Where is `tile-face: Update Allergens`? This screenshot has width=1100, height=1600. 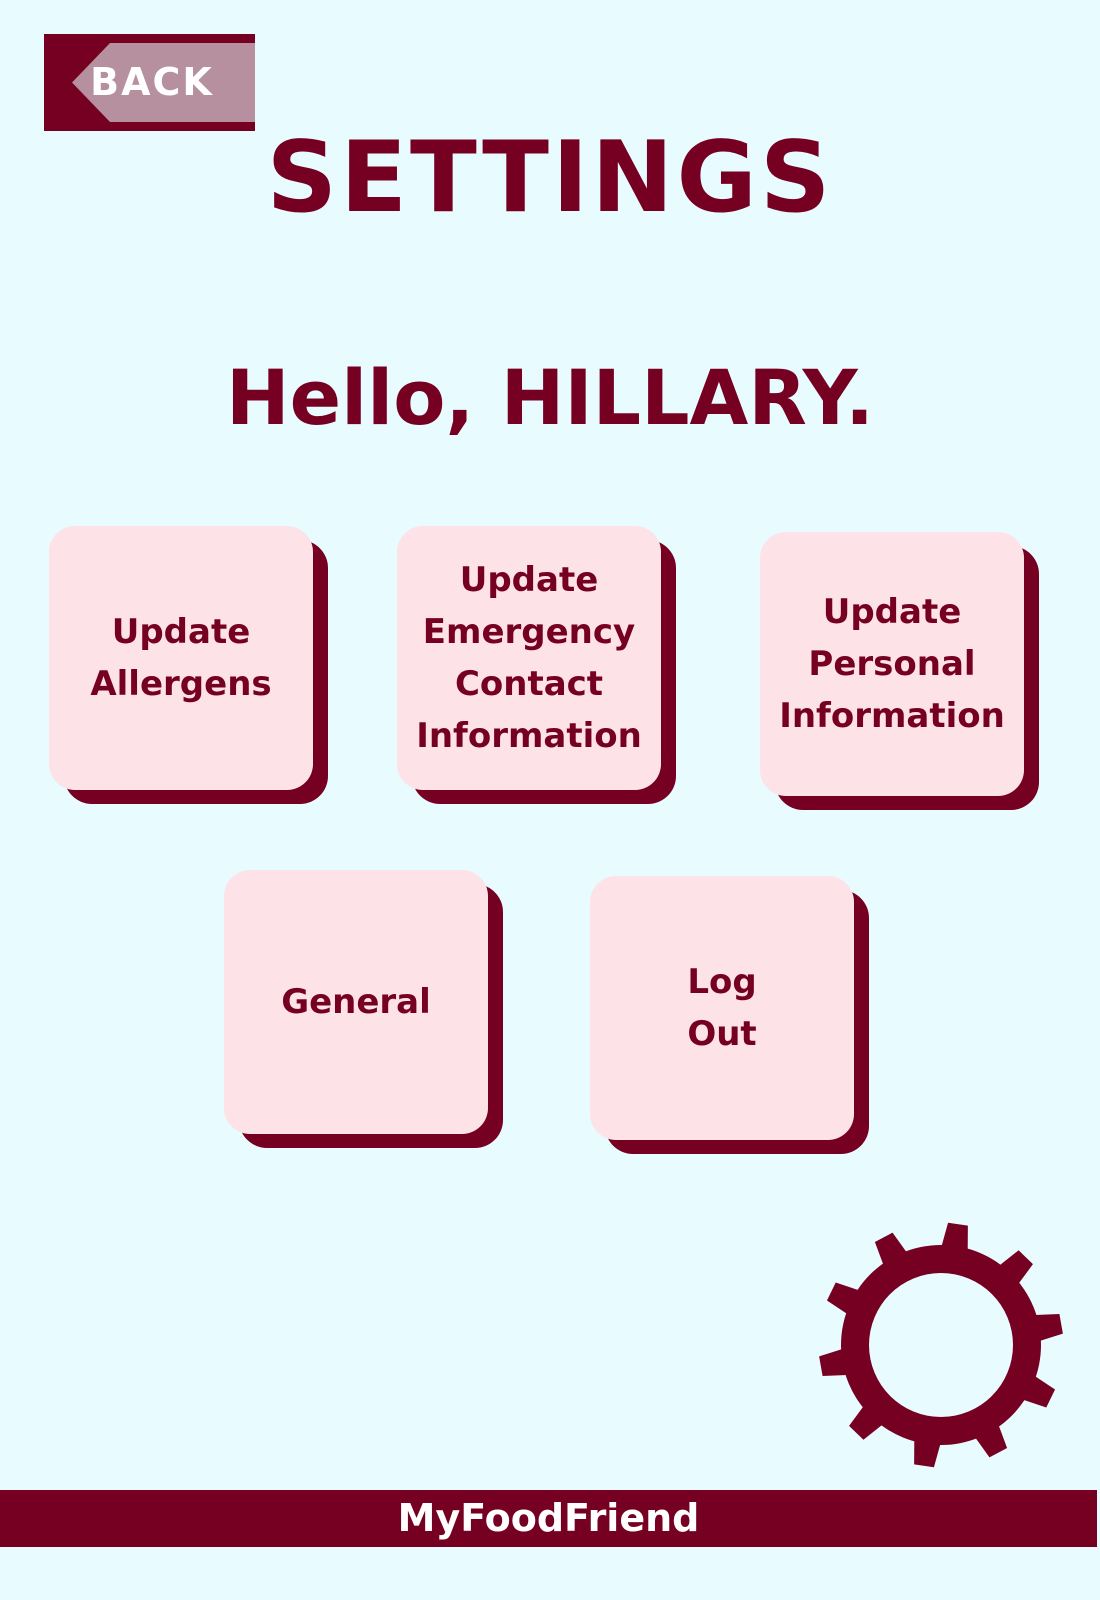
tile-face: Update Allergens is located at coordinates (181, 658).